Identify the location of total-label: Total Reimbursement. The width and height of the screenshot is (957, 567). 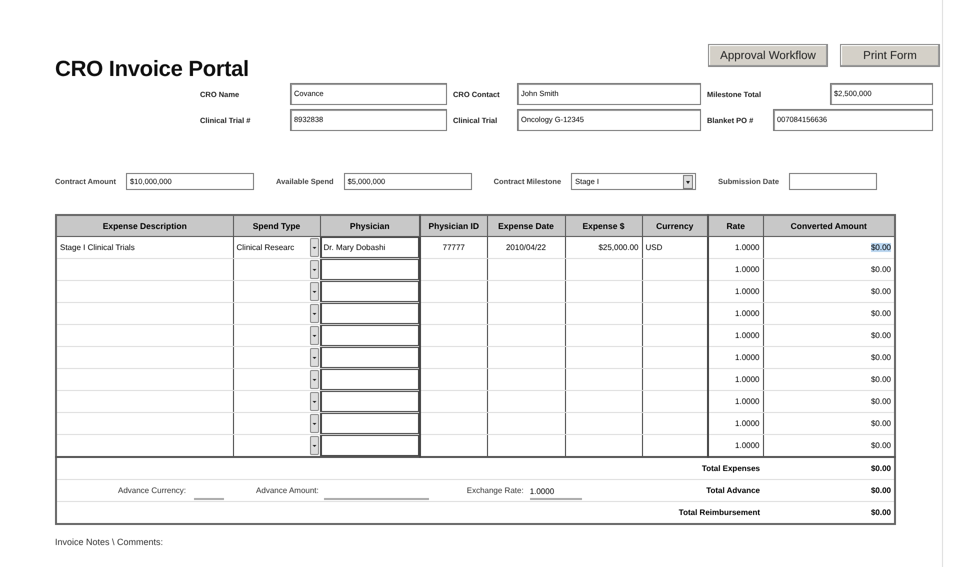
(719, 512).